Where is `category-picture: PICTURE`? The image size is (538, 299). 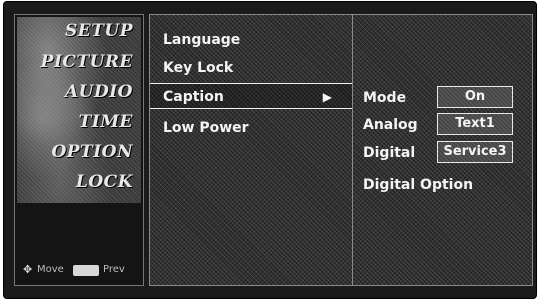 category-picture: PICTURE is located at coordinates (87, 62).